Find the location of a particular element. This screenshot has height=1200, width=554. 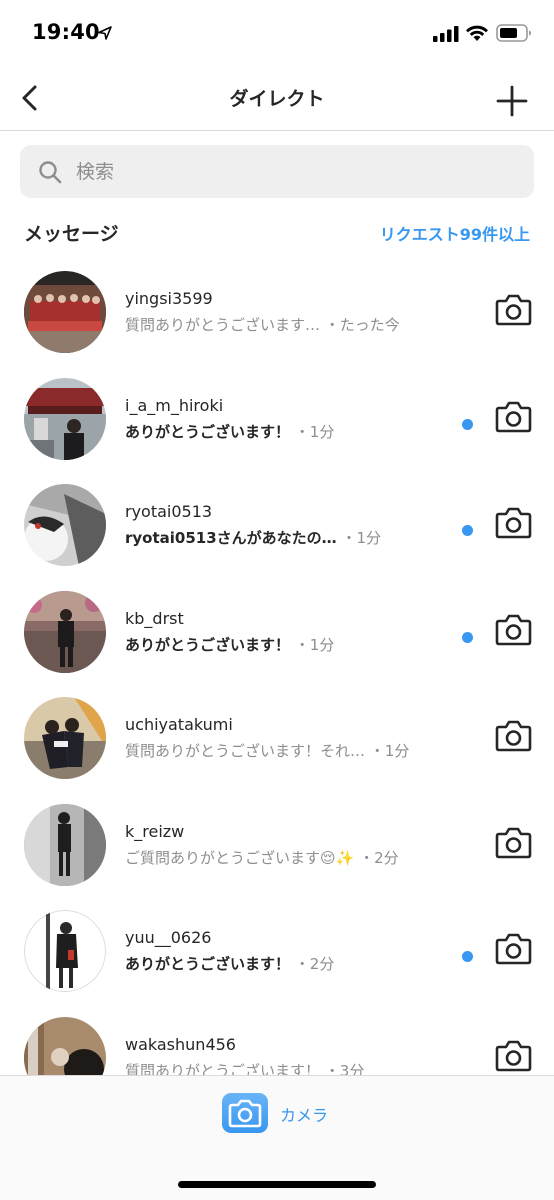

camera-label: カメラ is located at coordinates (304, 1115).